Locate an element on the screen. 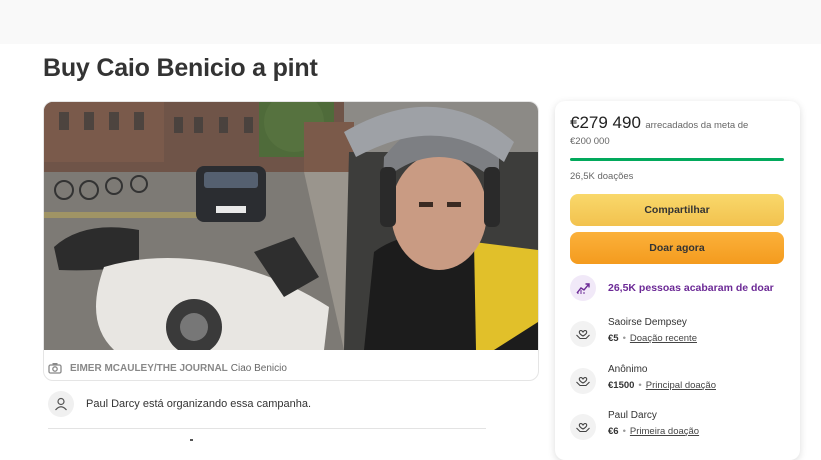  donations-count: 26,5K doações is located at coordinates (602, 176).